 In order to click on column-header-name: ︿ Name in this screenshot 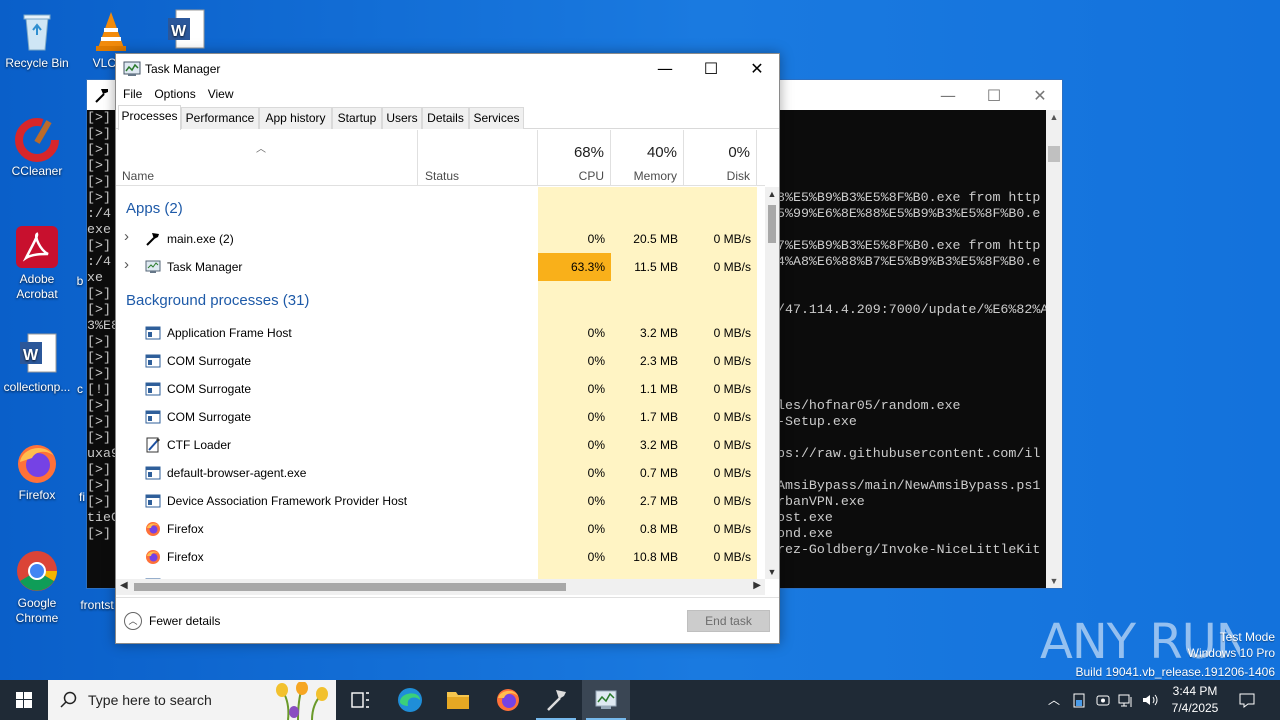, I will do `click(267, 158)`.